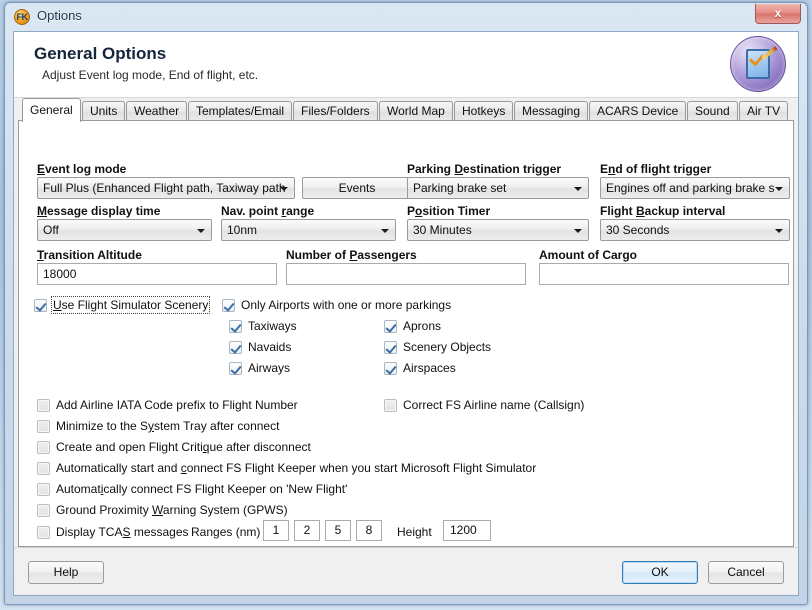 Image resolution: width=812 pixels, height=610 pixels. What do you see at coordinates (638, 111) in the screenshot?
I see `tab-acars-device: ACARS Device` at bounding box center [638, 111].